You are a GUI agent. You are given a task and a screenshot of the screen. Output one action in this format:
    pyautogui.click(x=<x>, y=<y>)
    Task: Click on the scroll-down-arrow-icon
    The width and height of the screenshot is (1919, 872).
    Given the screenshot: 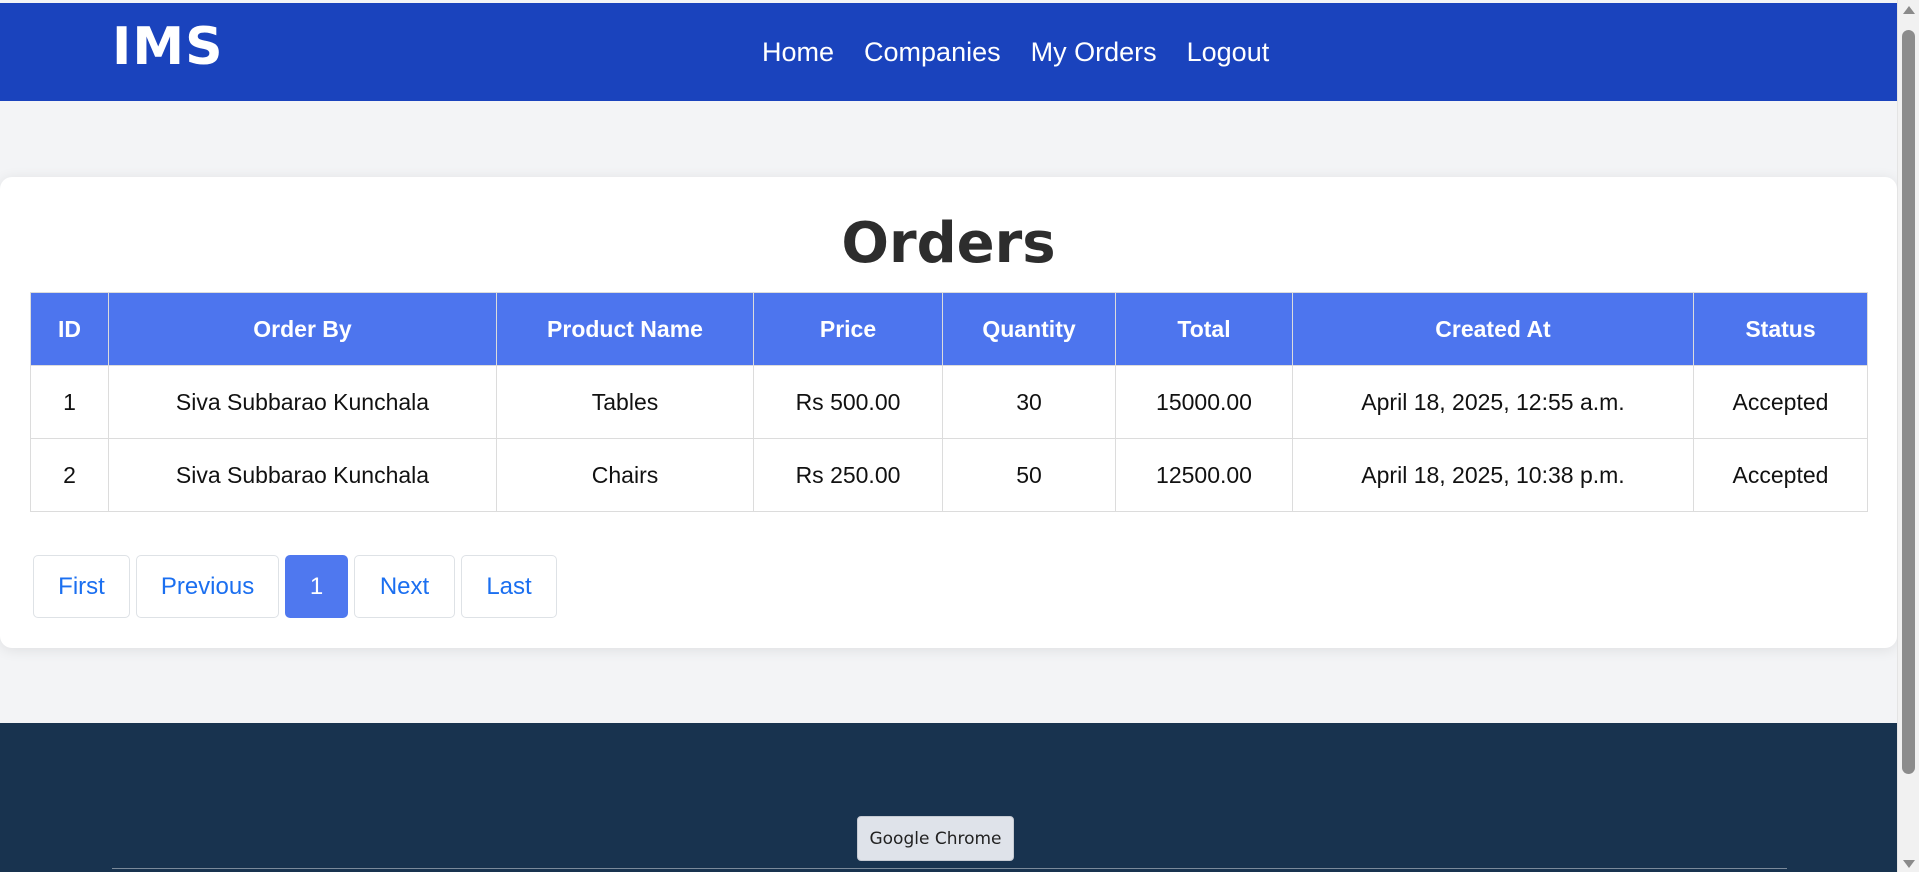 What is the action you would take?
    pyautogui.click(x=1909, y=864)
    